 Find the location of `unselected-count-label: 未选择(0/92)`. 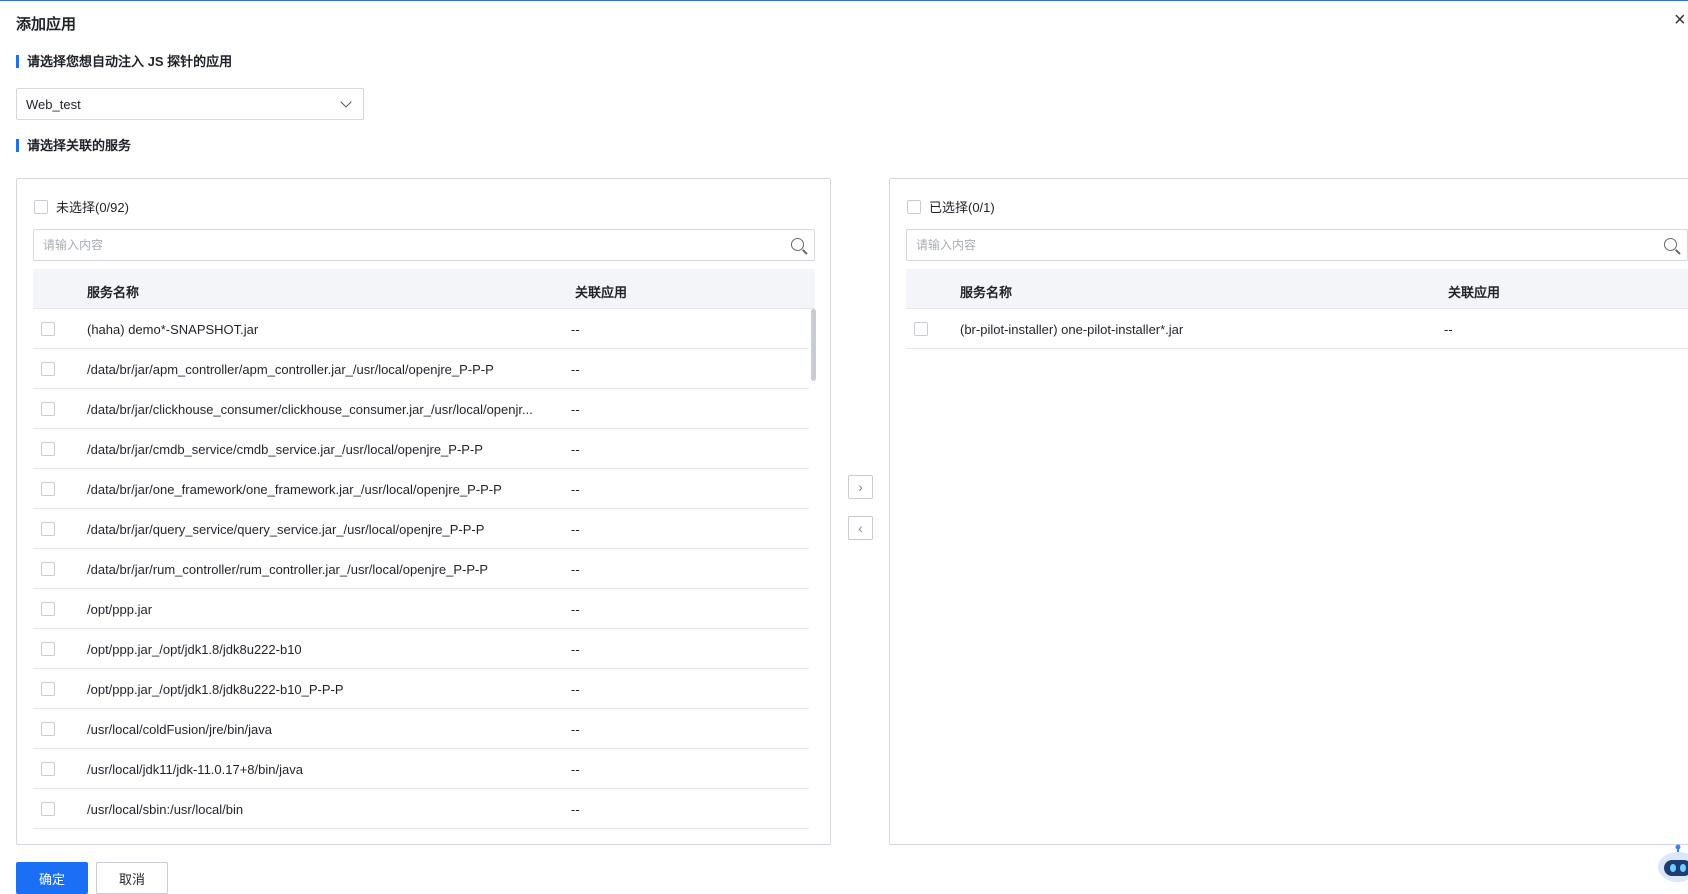

unselected-count-label: 未选择(0/92) is located at coordinates (92, 207).